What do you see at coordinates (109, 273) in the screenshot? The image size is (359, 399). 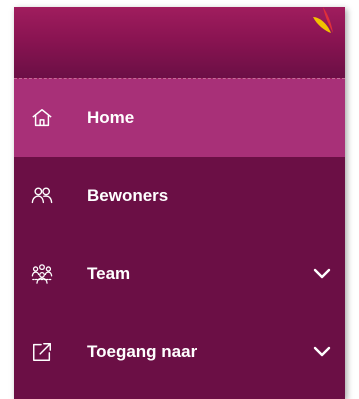 I see `sidebar-item-label: Team` at bounding box center [109, 273].